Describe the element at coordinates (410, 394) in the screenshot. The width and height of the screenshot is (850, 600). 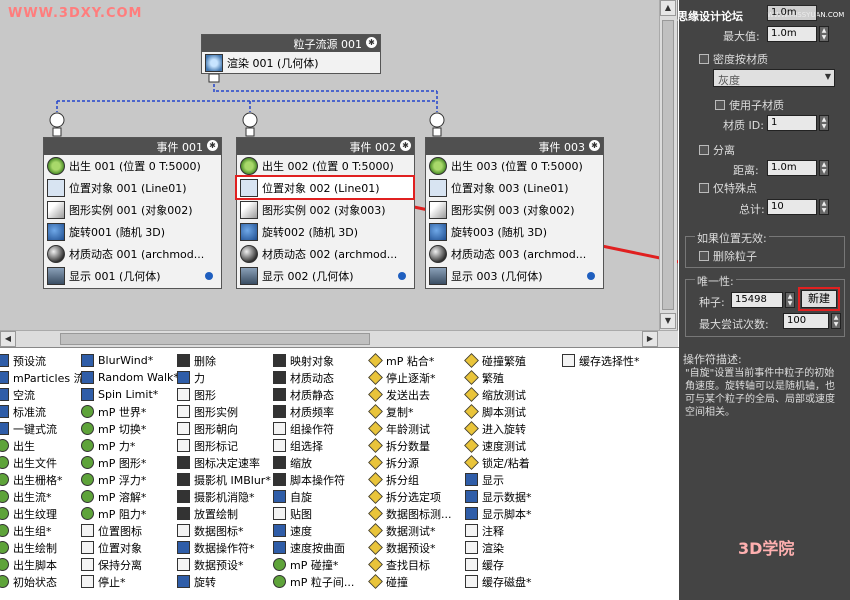
I see `depot-item: 发送出去` at that location.